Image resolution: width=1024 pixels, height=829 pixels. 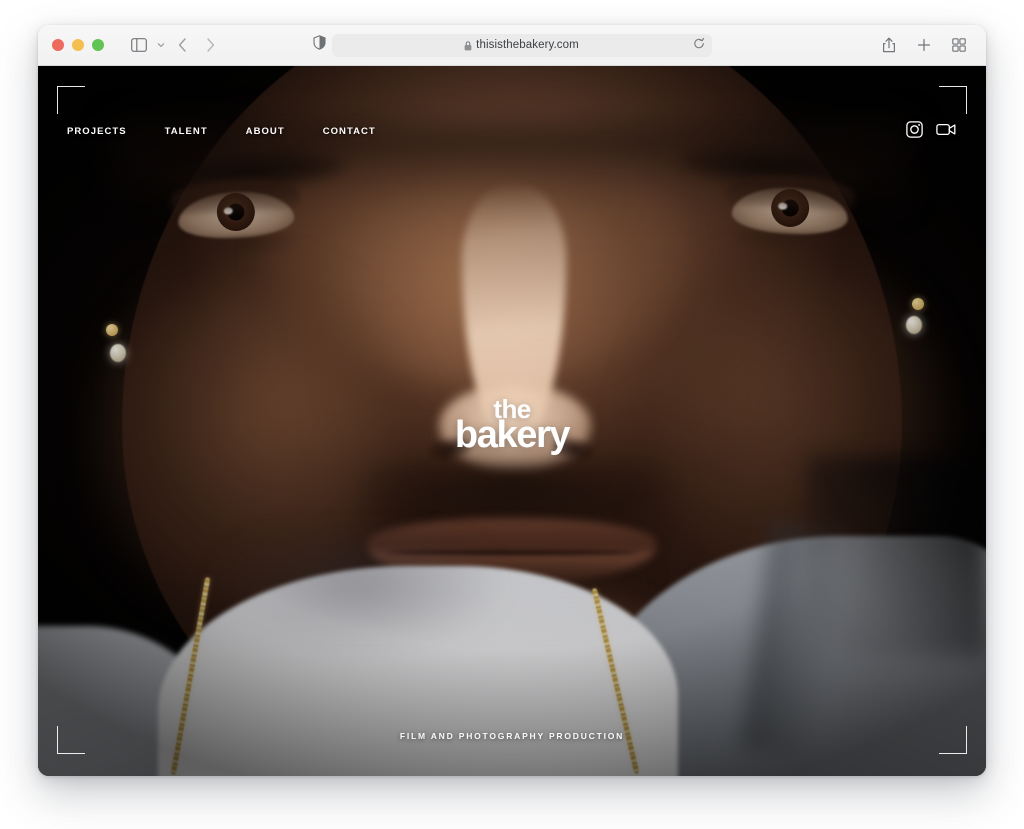 What do you see at coordinates (182, 45) in the screenshot?
I see `back-button-icon` at bounding box center [182, 45].